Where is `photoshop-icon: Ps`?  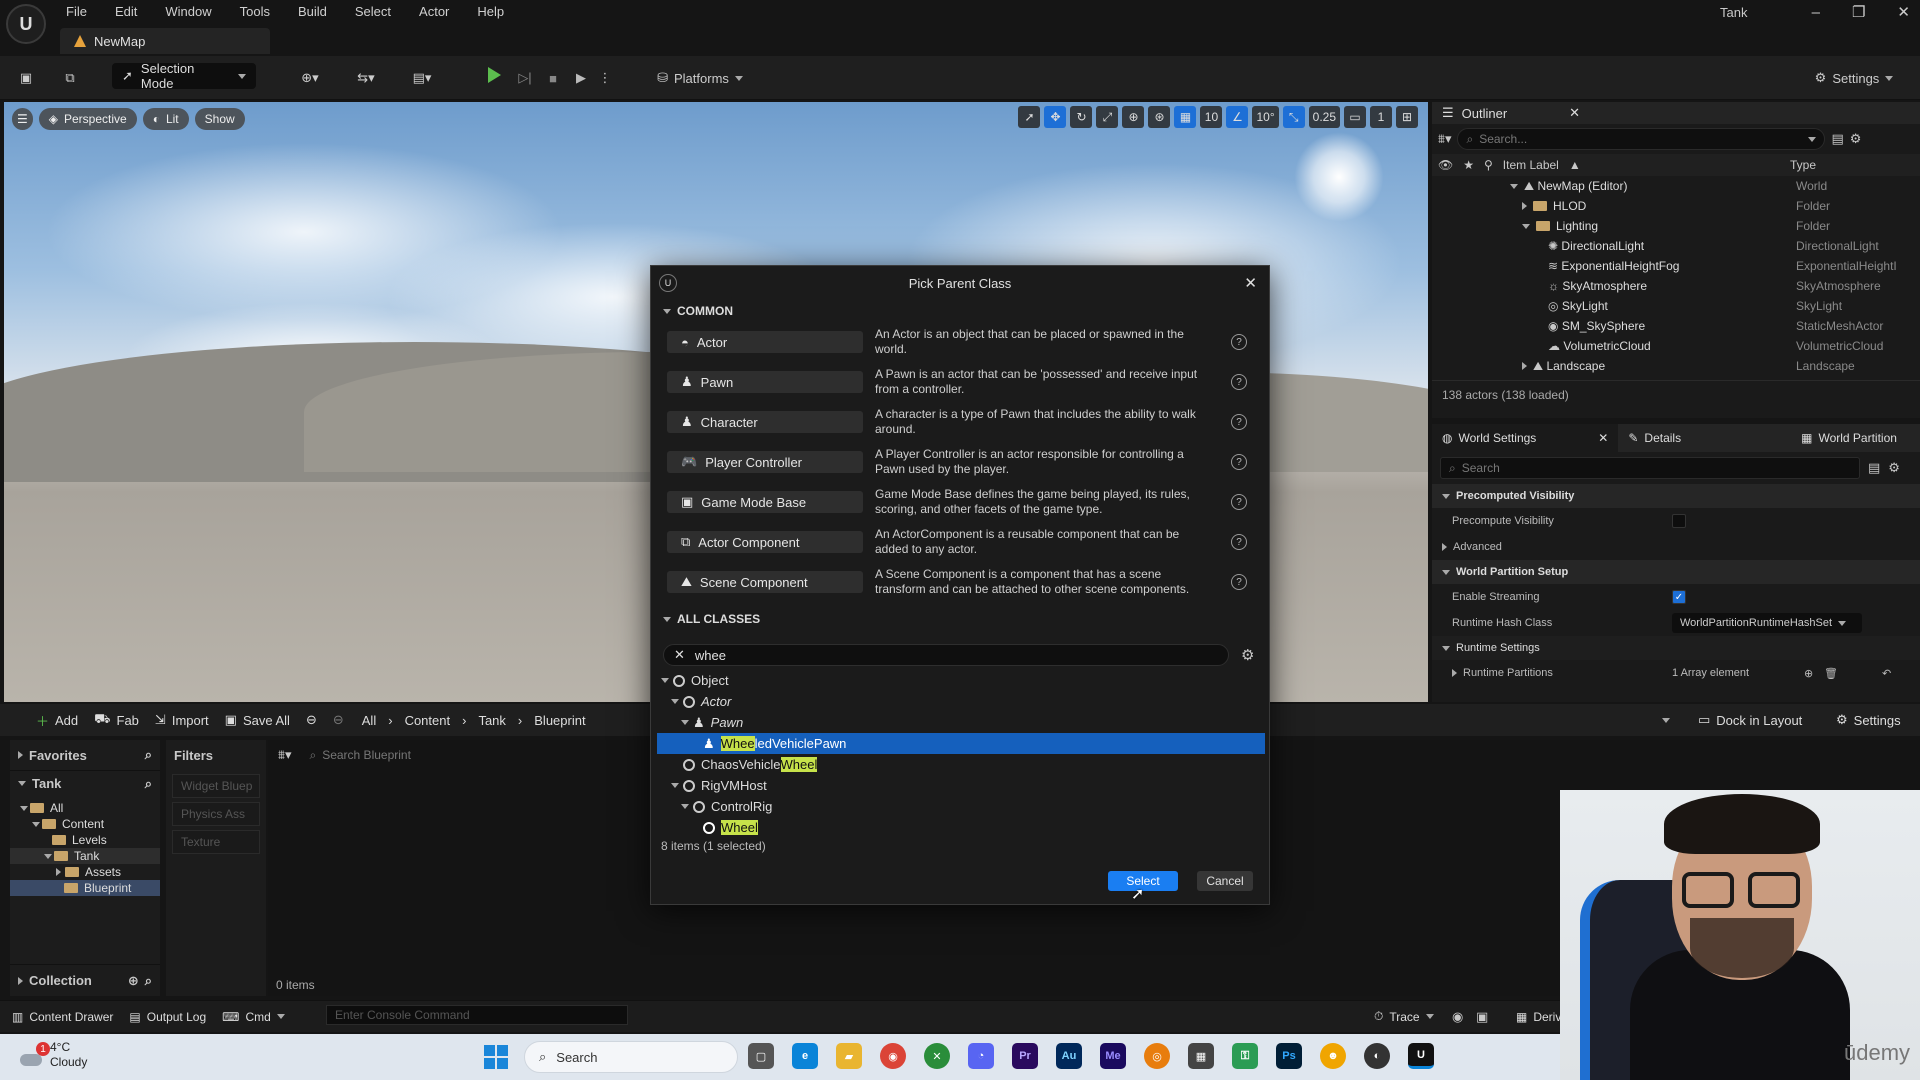
photoshop-icon: Ps is located at coordinates (1289, 1056).